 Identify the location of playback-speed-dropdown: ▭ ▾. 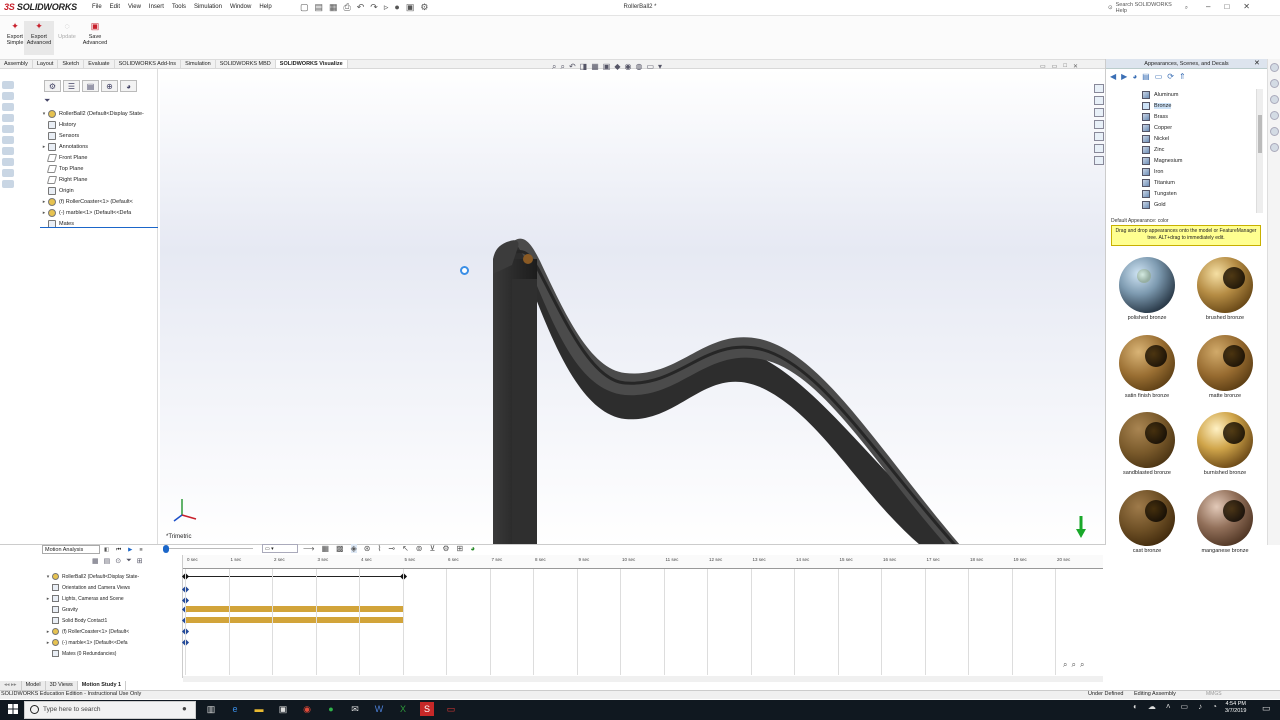
(280, 548).